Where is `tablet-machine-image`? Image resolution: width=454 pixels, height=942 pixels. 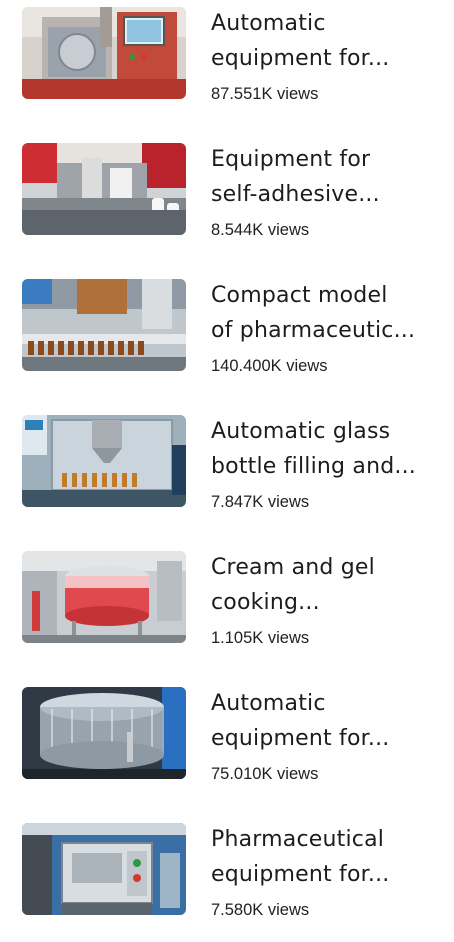
tablet-machine-image is located at coordinates (104, 869).